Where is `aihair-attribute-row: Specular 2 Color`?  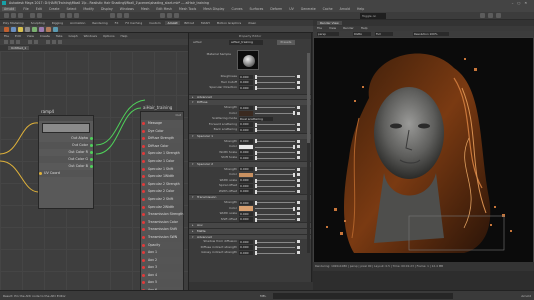 aihair-attribute-row: Specular 2 Color is located at coordinates (162, 192).